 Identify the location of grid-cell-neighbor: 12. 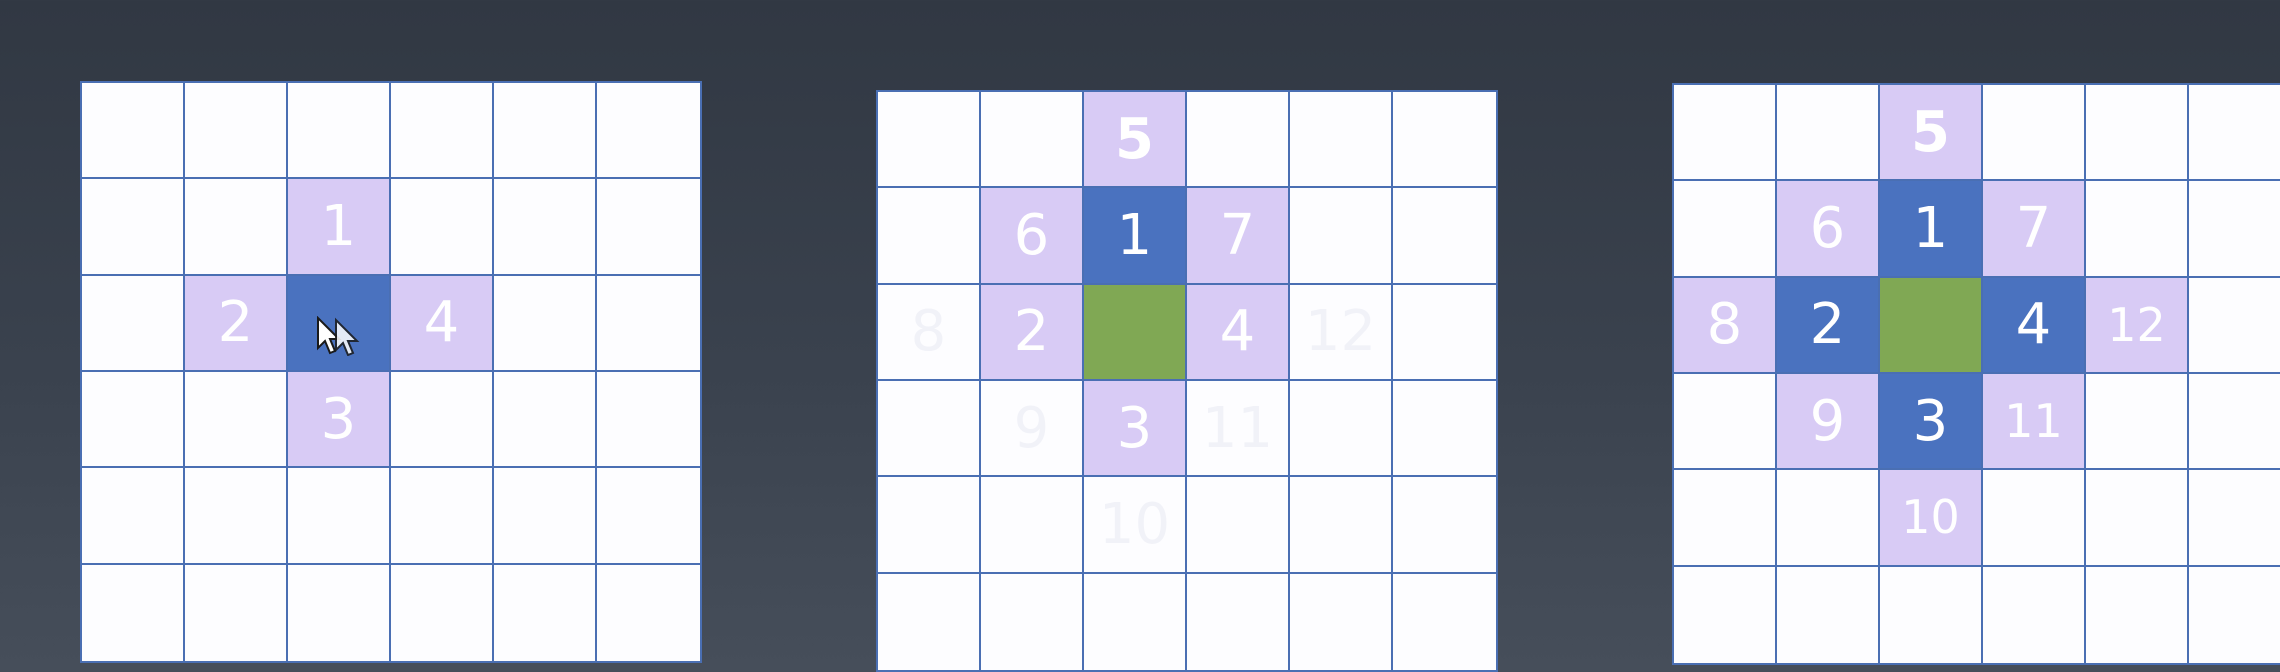
(2137, 325).